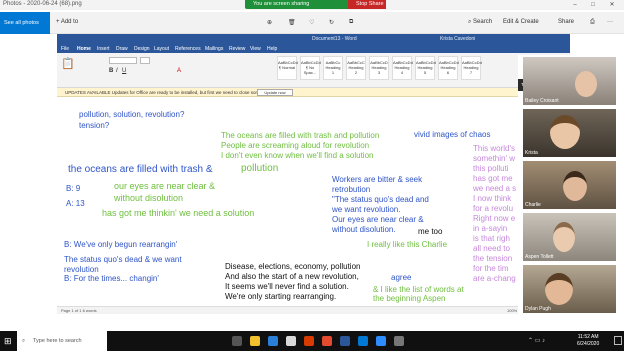  What do you see at coordinates (569, 81) in the screenshot?
I see `participant-video: Bailey Croisant` at bounding box center [569, 81].